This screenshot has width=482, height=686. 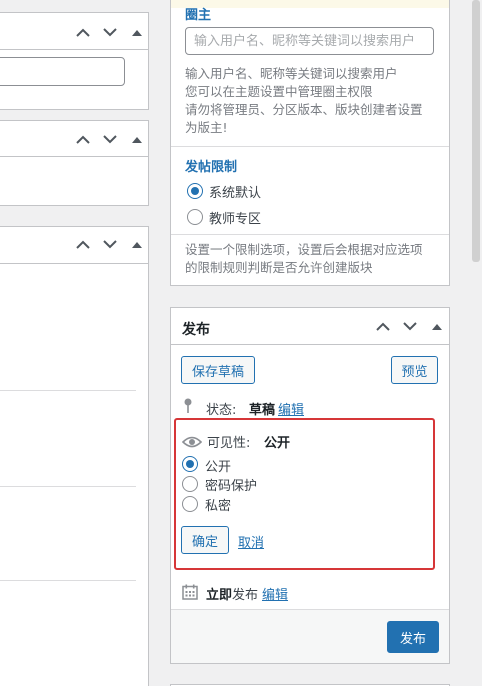 What do you see at coordinates (218, 467) in the screenshot?
I see `visibility-option-label: 公开` at bounding box center [218, 467].